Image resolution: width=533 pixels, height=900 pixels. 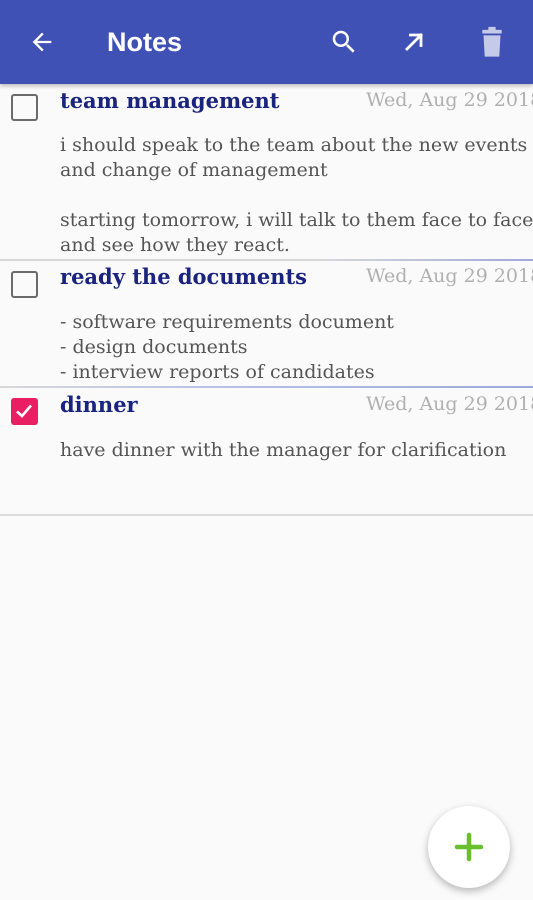 I want to click on app-bar: Notes, so click(x=266, y=42).